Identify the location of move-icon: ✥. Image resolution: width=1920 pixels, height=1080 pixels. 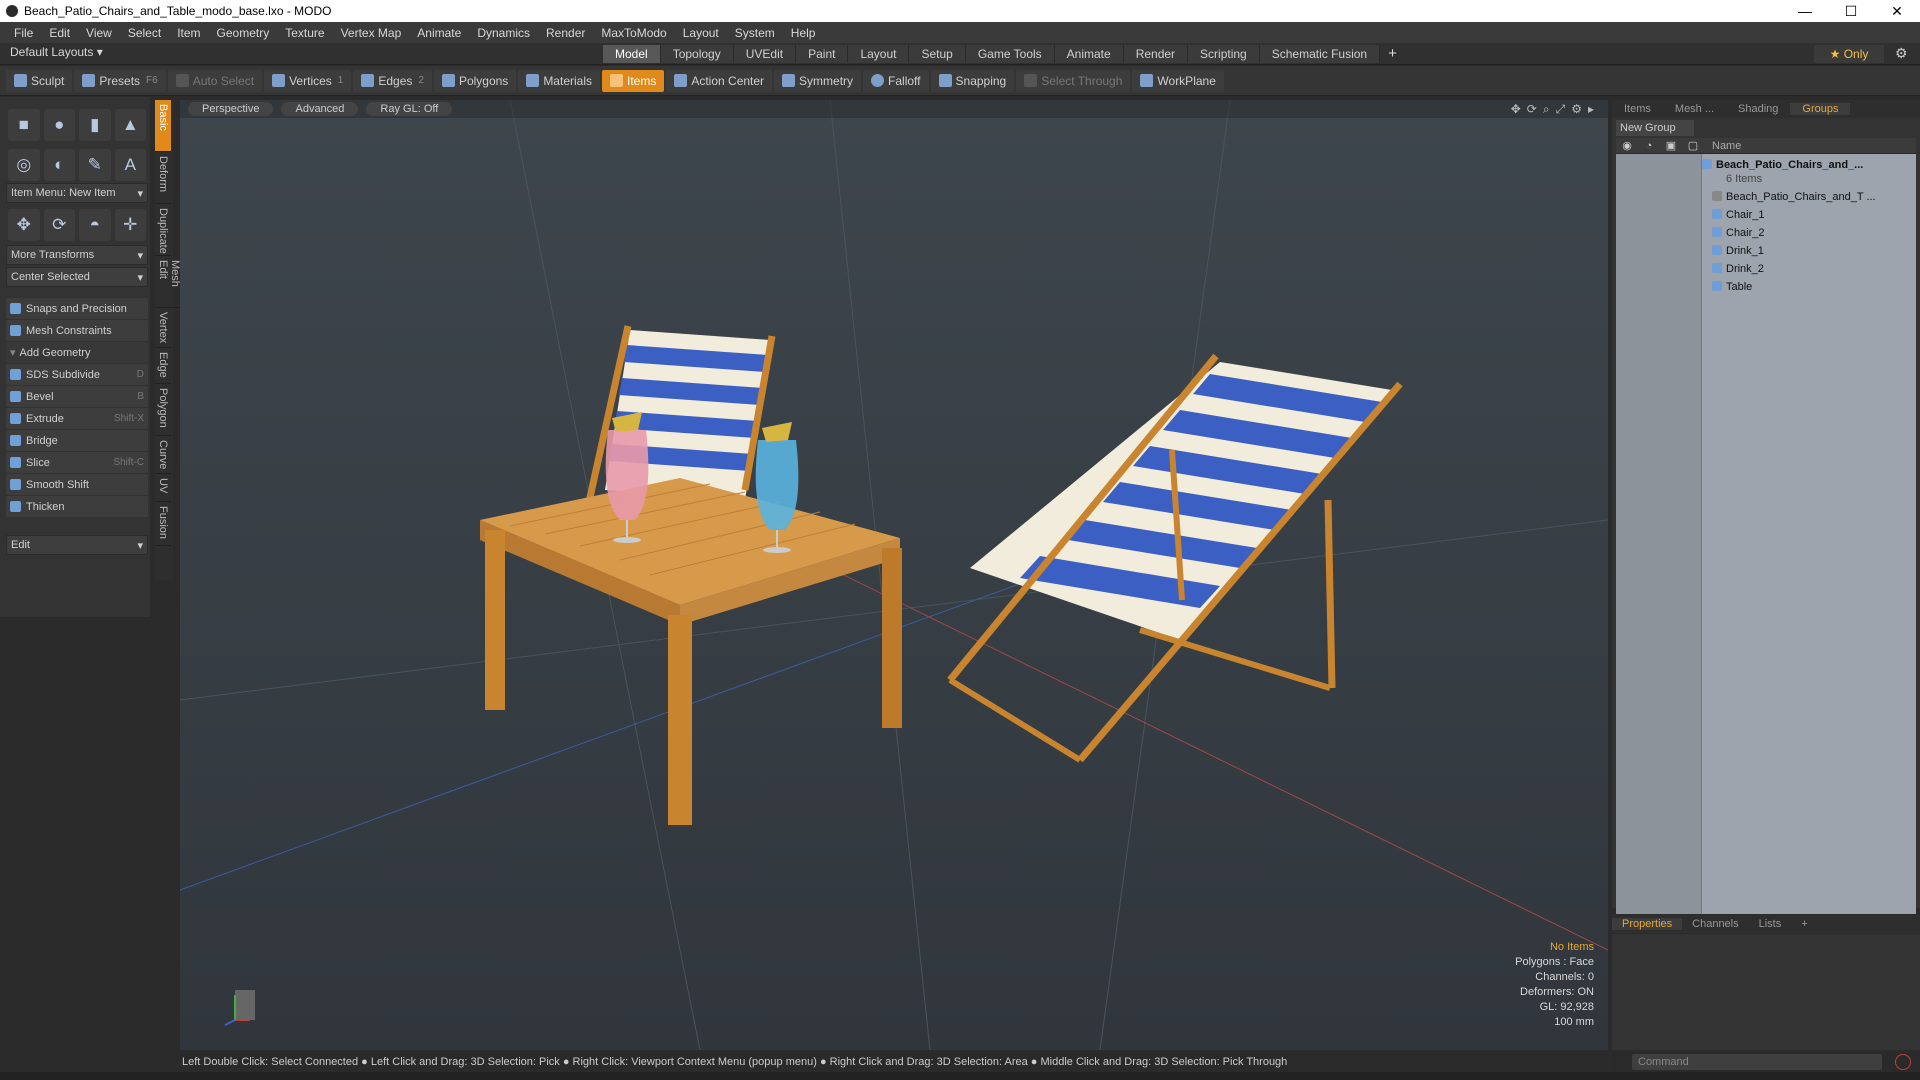
(24, 225).